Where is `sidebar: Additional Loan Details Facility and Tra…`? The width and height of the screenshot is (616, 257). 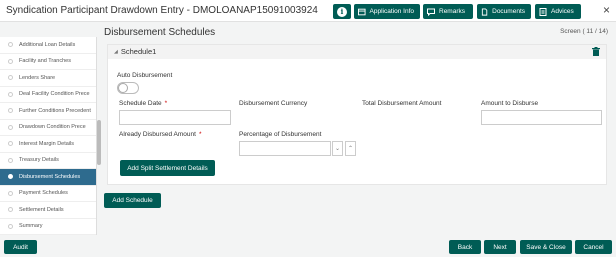 sidebar: Additional Loan Details Facility and Tra… is located at coordinates (48, 136).